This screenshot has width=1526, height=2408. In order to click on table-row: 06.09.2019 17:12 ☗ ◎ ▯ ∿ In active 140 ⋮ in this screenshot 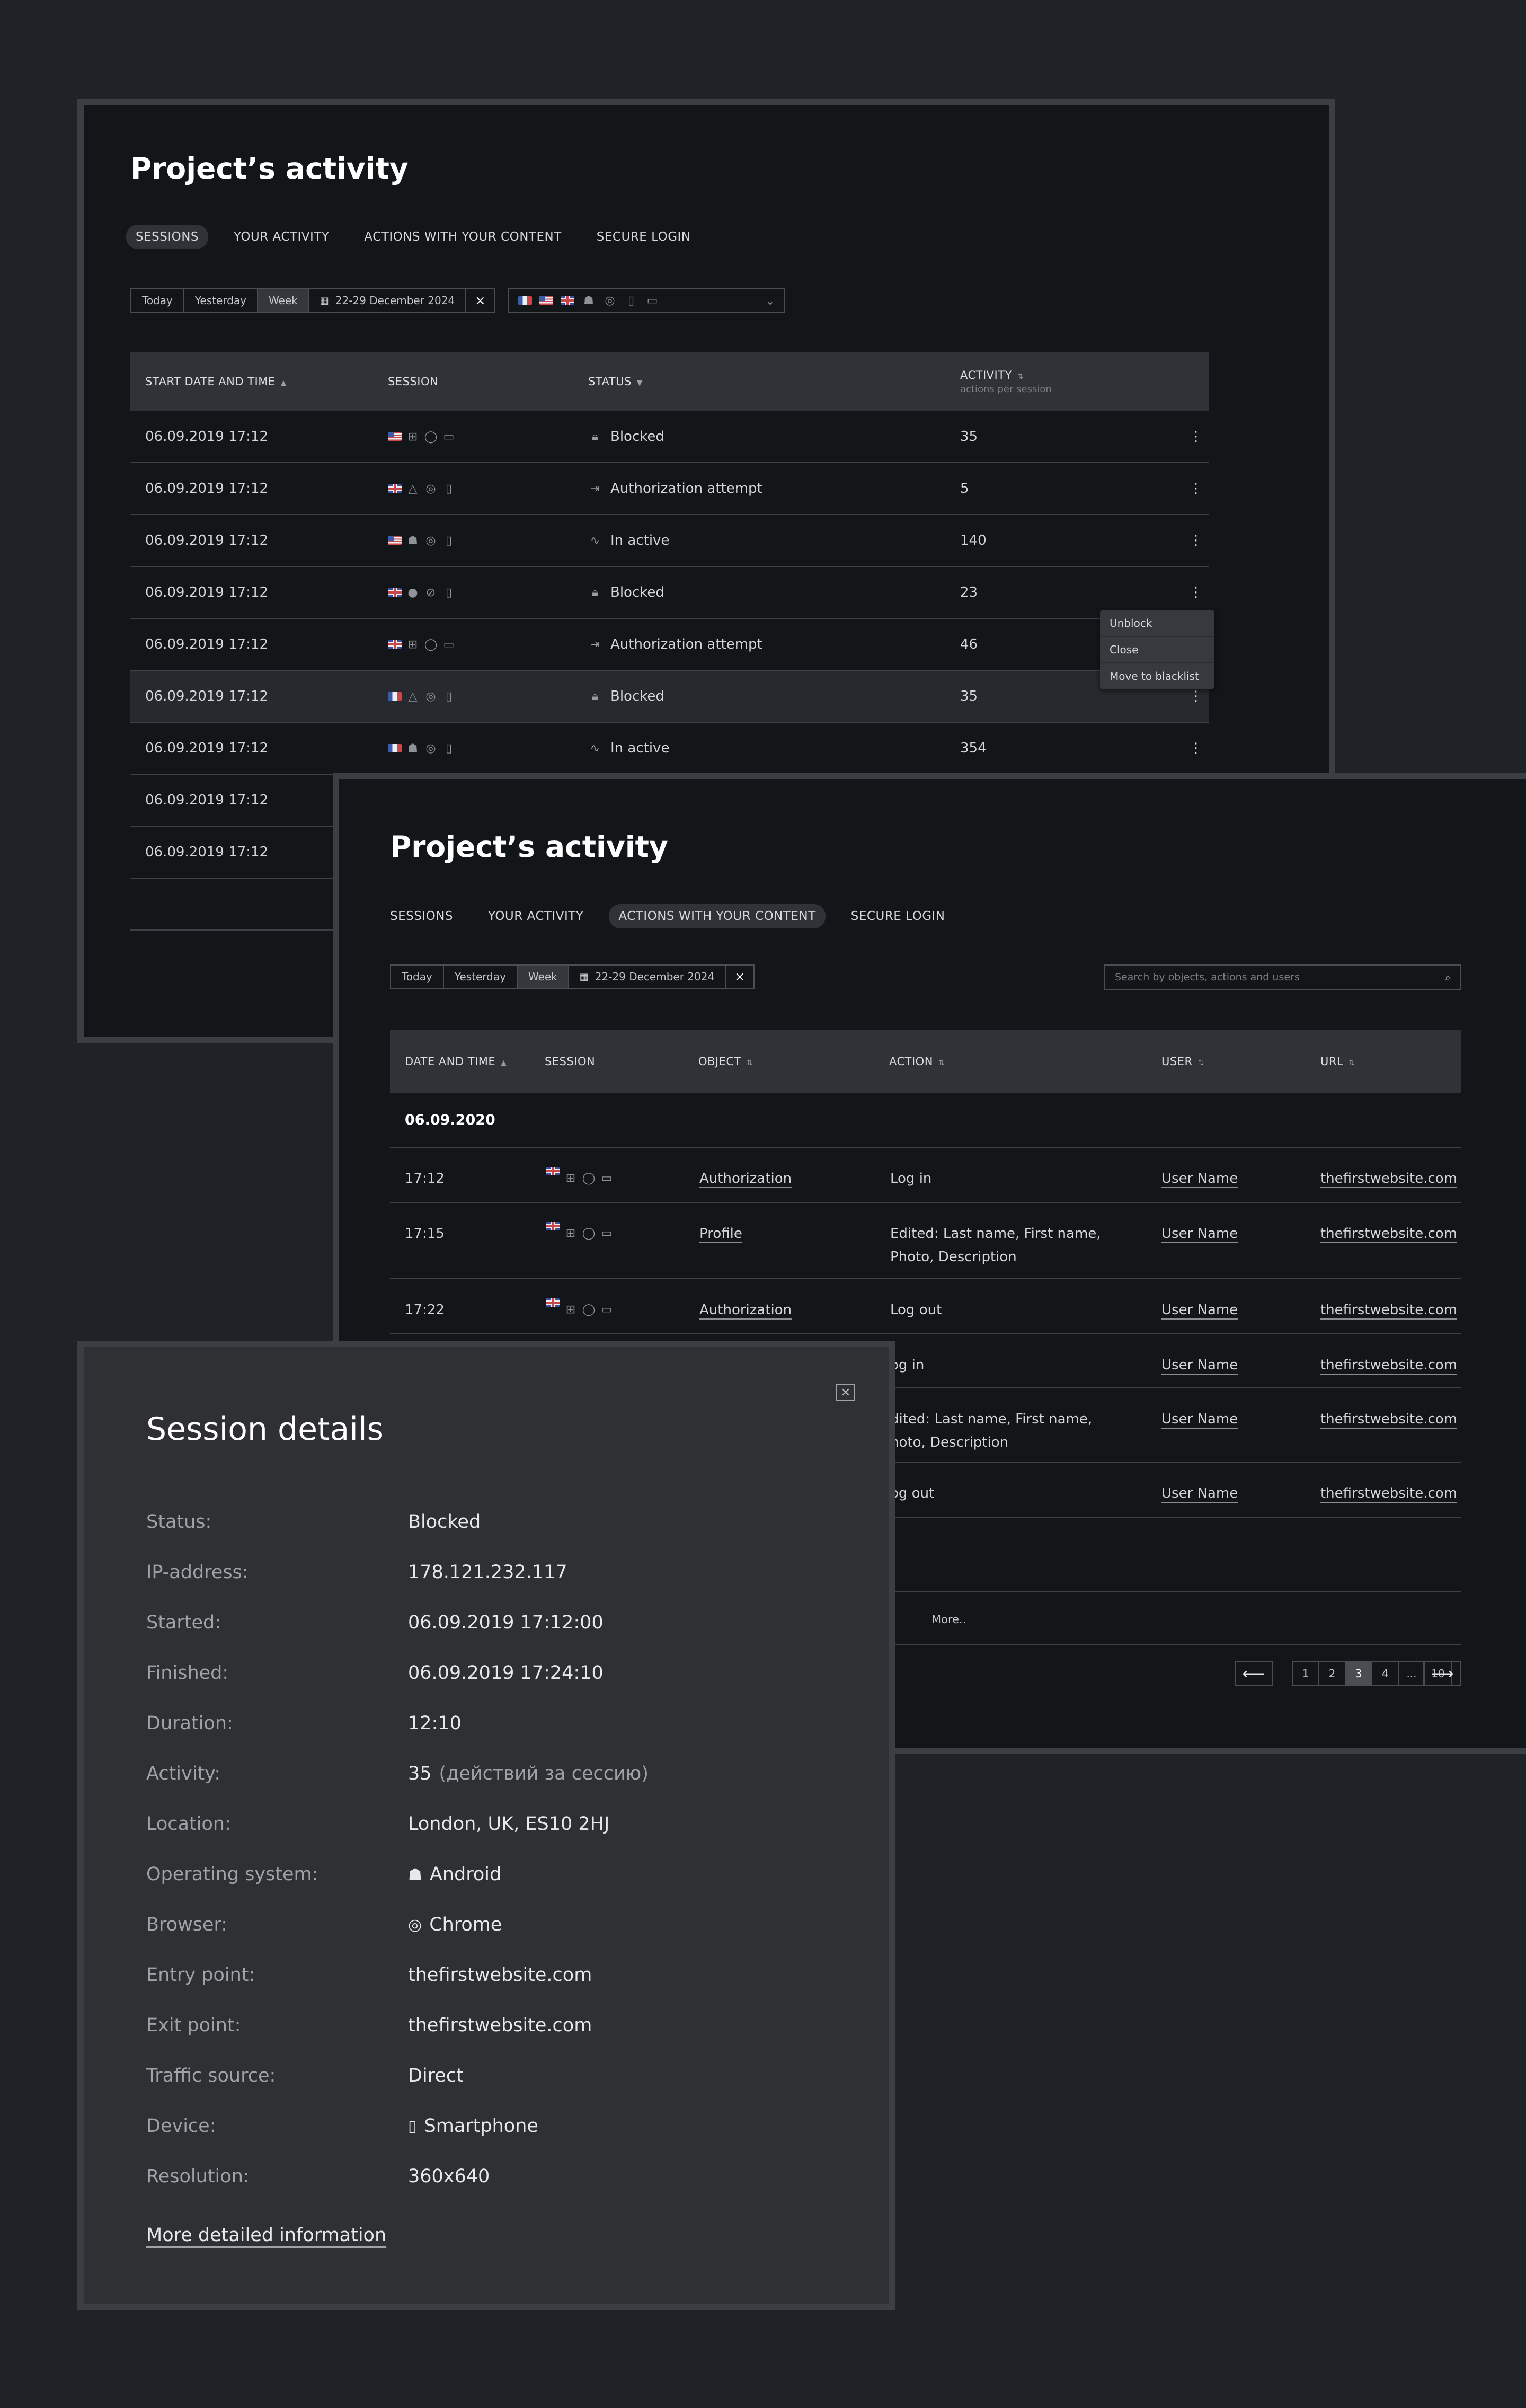, I will do `click(669, 541)`.